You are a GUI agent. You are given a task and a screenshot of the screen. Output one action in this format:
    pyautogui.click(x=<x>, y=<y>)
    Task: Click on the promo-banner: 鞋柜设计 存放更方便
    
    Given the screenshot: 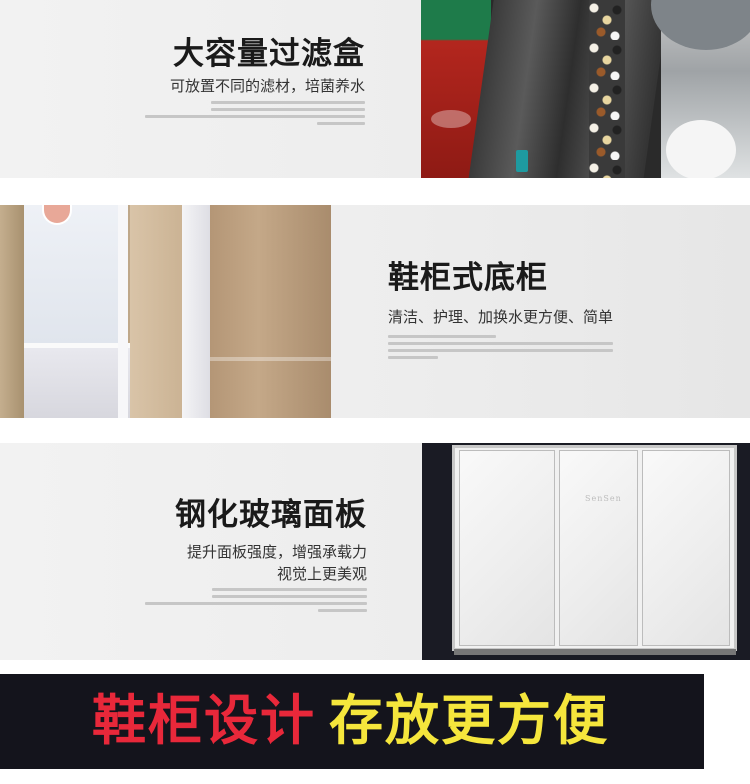 What is the action you would take?
    pyautogui.click(x=352, y=721)
    